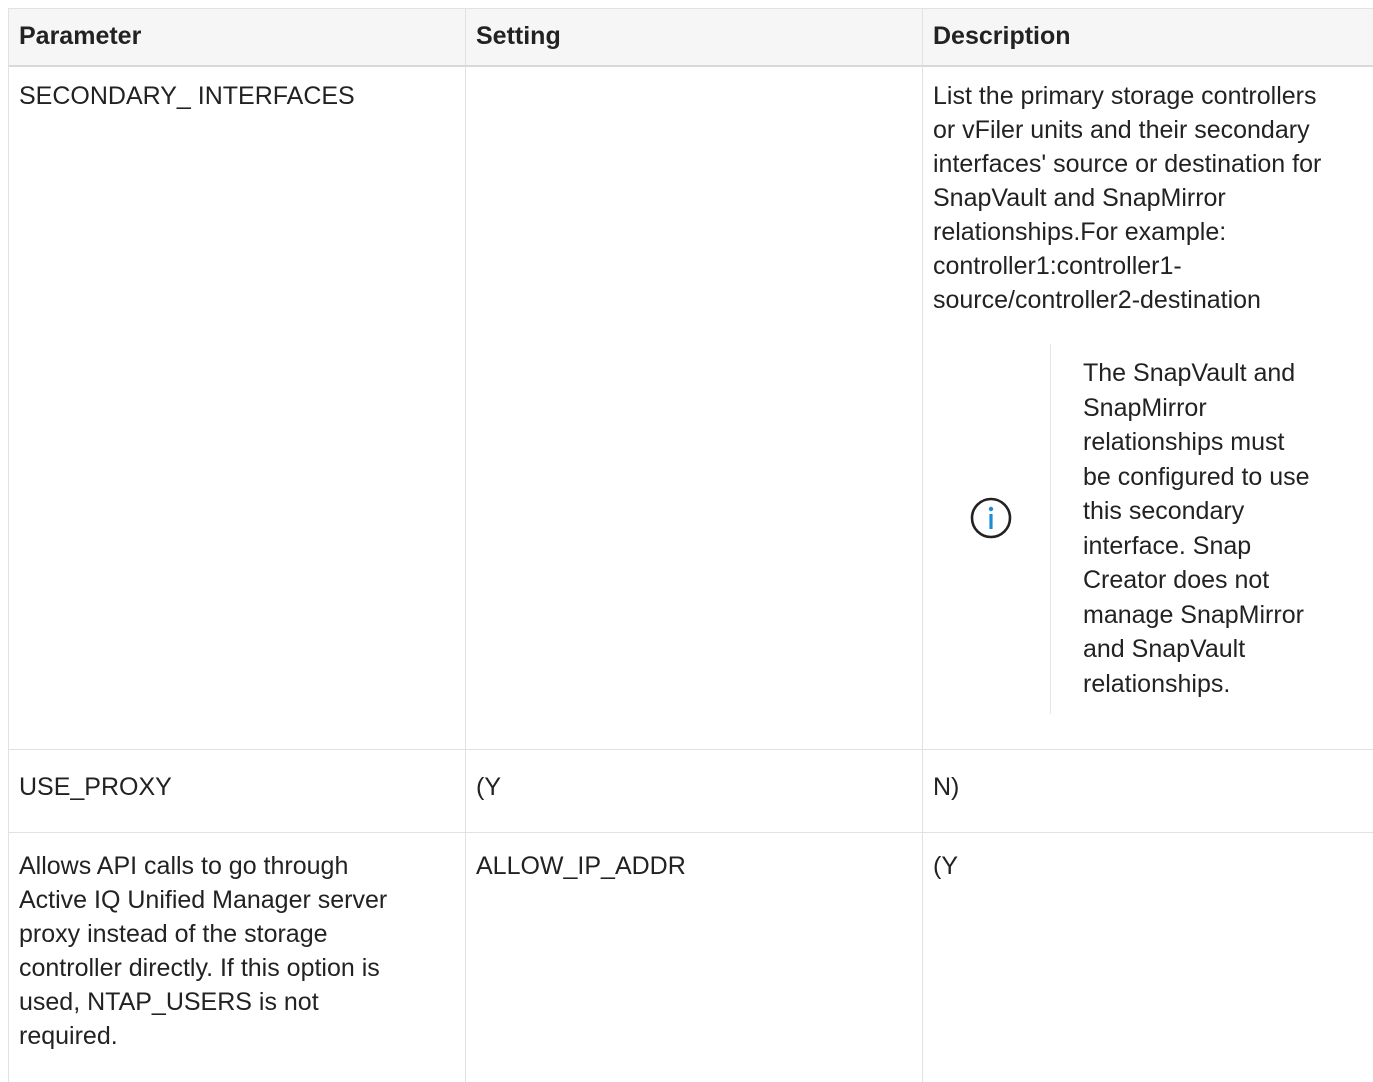 Image resolution: width=1373 pixels, height=1082 pixels. Describe the element at coordinates (237, 791) in the screenshot. I see `cell-parameter: USE_PROXY` at that location.